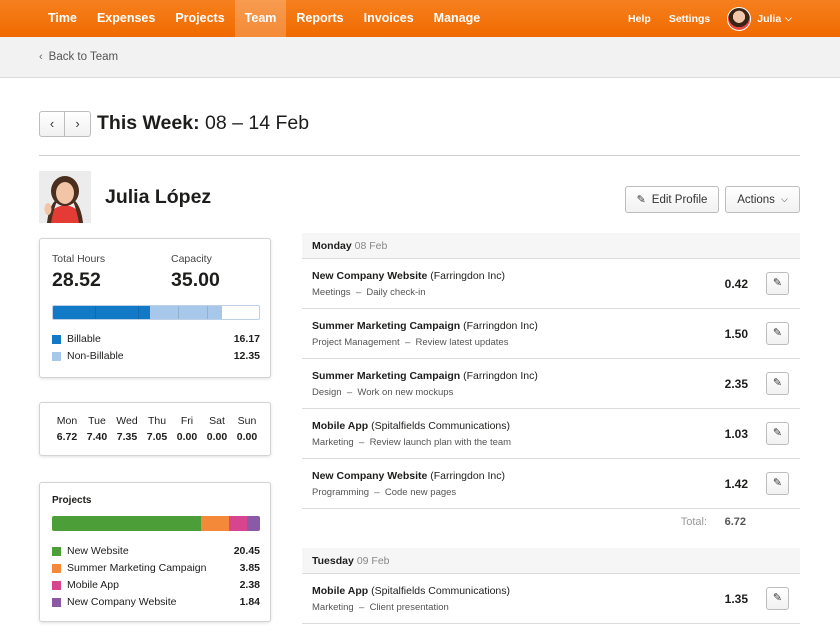  I want to click on day-total-label: Total:, so click(693, 522).